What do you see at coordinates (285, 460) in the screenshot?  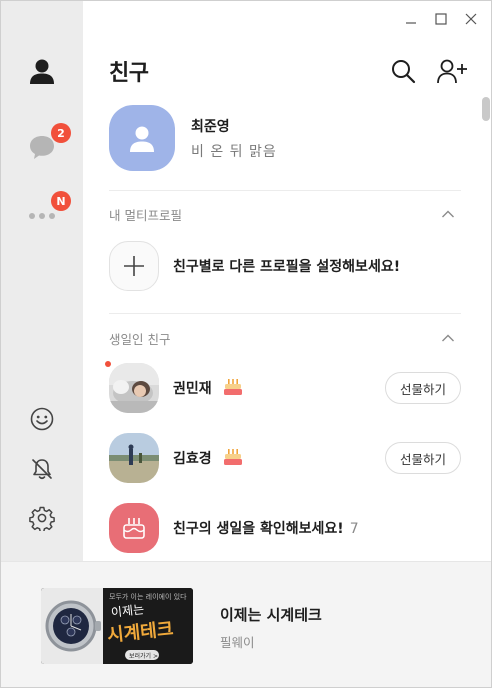 I see `birthday-friend-row: 김효경 선물하기` at bounding box center [285, 460].